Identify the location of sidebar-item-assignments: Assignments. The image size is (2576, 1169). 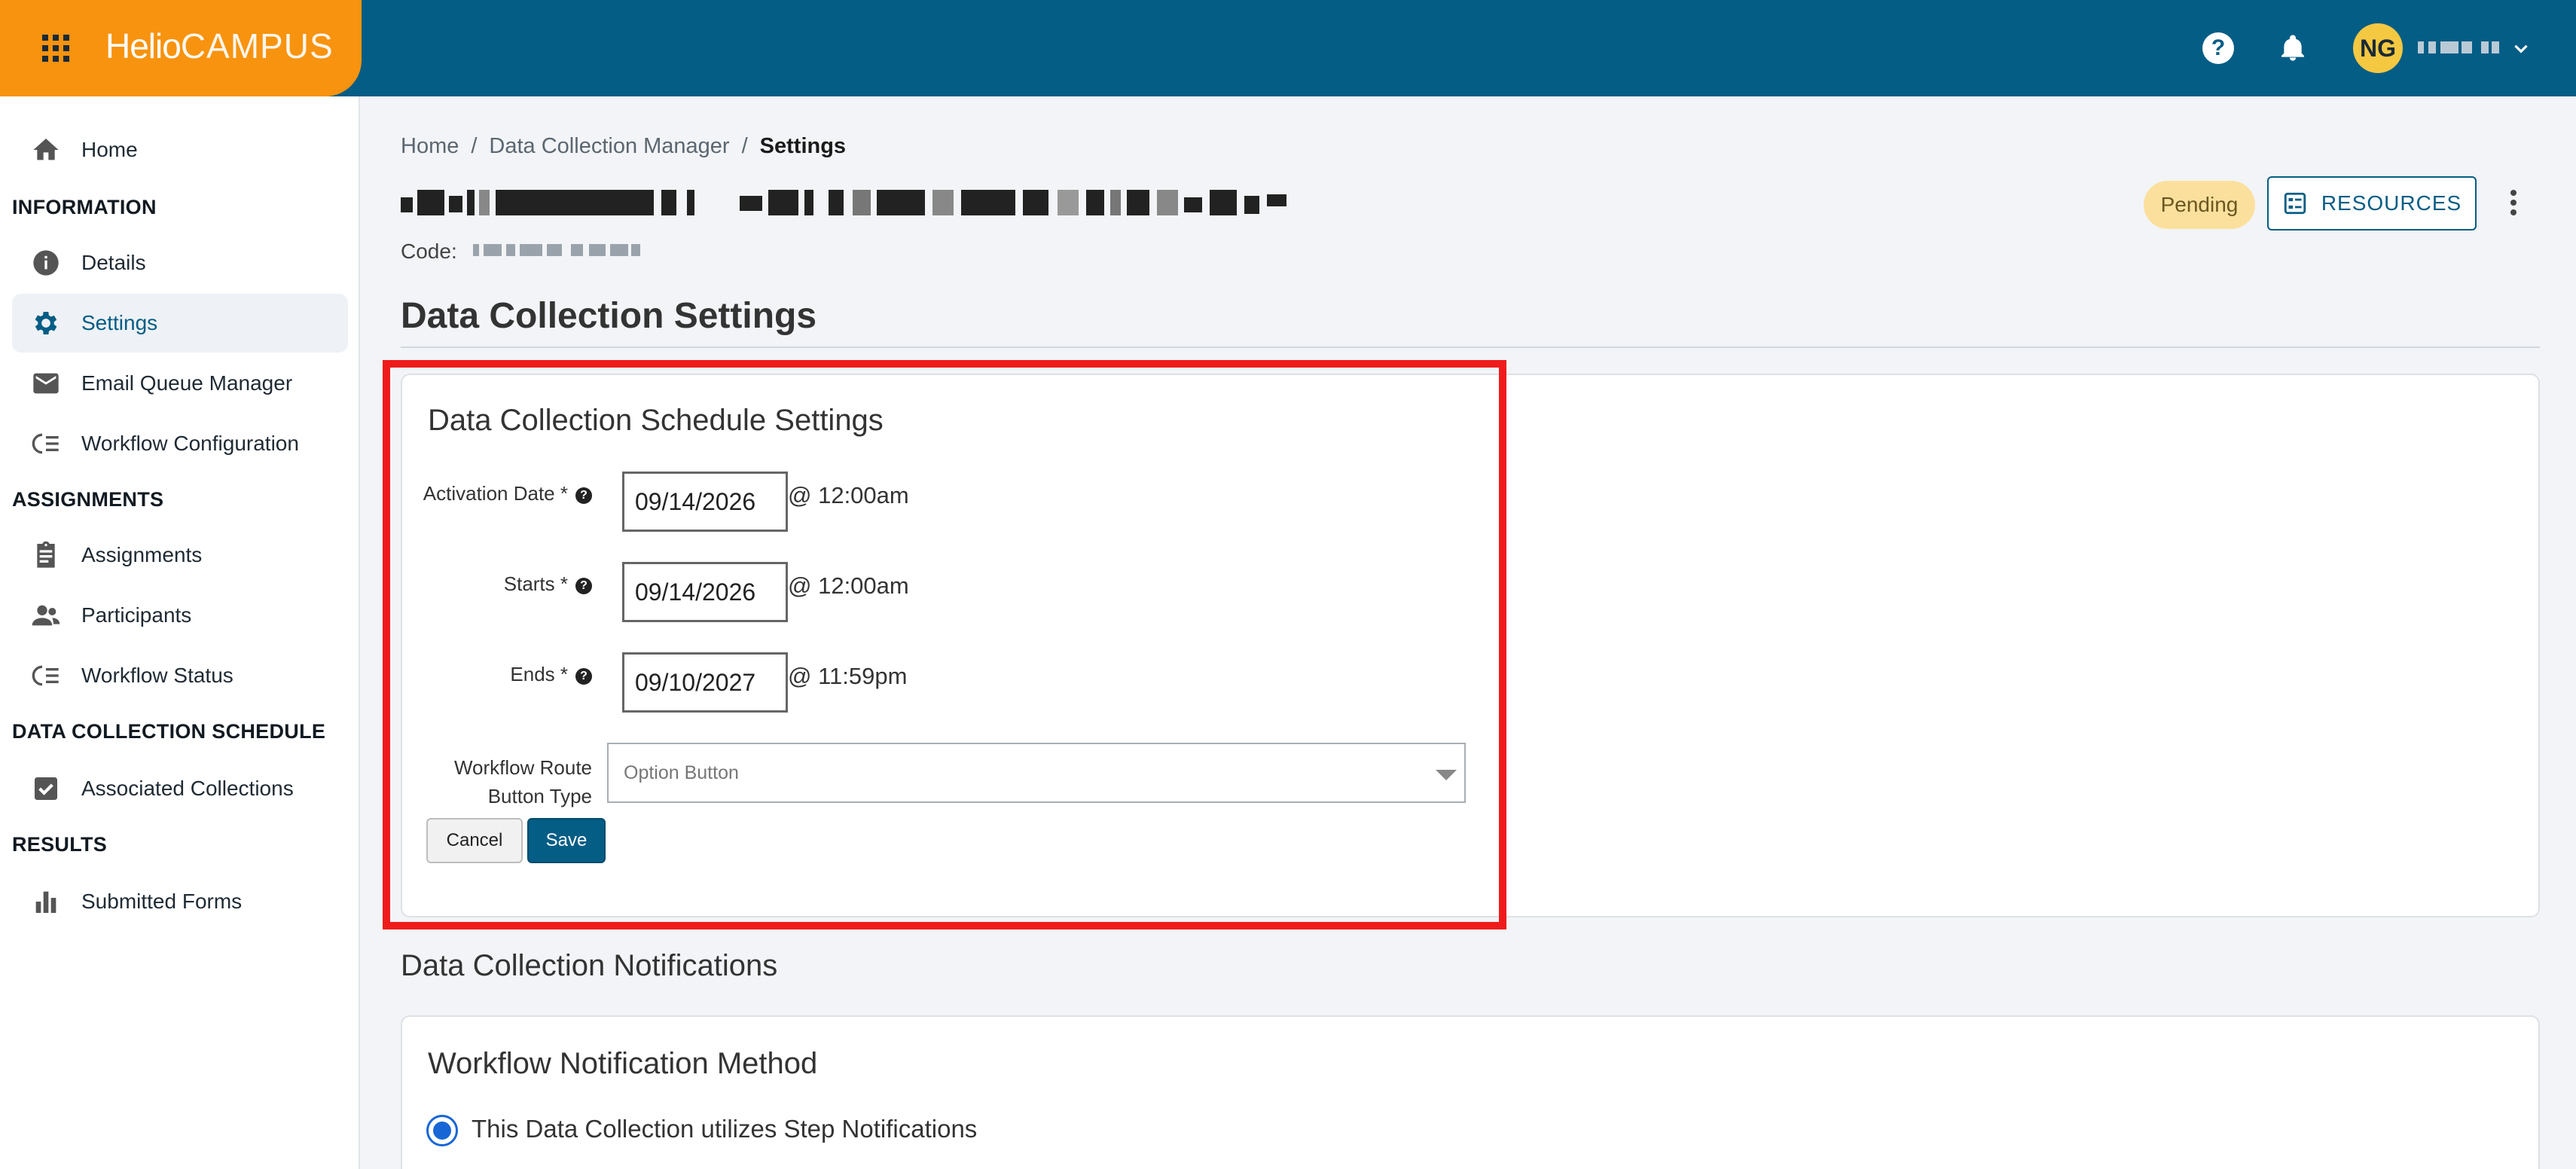
(180, 555).